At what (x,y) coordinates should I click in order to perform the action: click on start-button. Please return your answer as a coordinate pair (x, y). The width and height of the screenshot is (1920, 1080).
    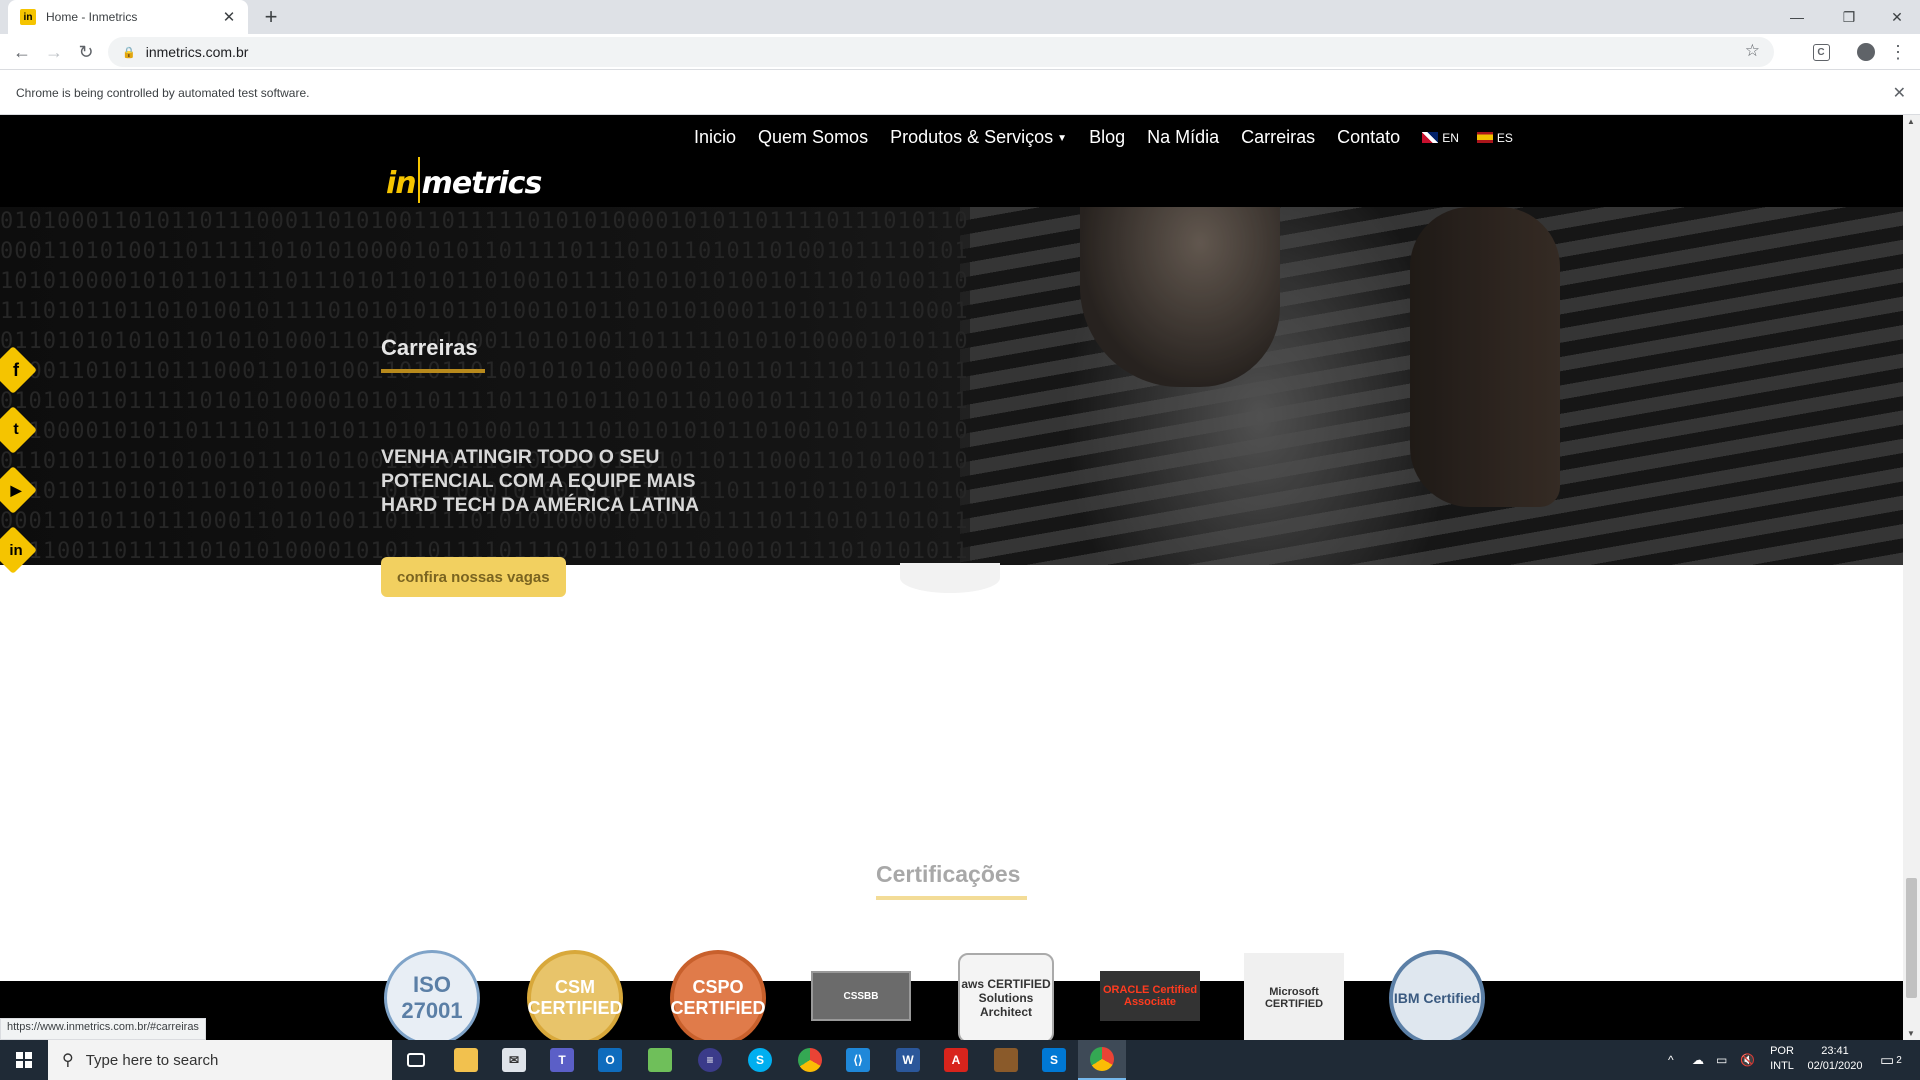
    Looking at the image, I should click on (24, 1060).